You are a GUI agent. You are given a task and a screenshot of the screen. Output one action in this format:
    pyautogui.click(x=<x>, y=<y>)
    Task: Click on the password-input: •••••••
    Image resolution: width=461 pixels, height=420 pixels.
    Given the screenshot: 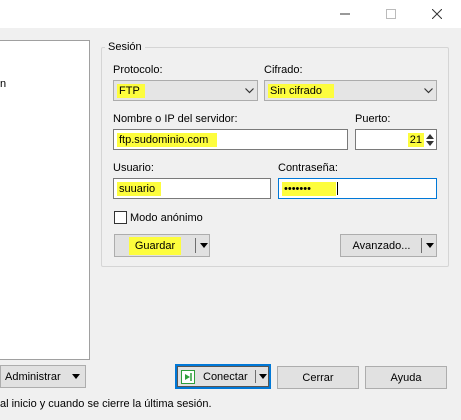 What is the action you would take?
    pyautogui.click(x=357, y=188)
    